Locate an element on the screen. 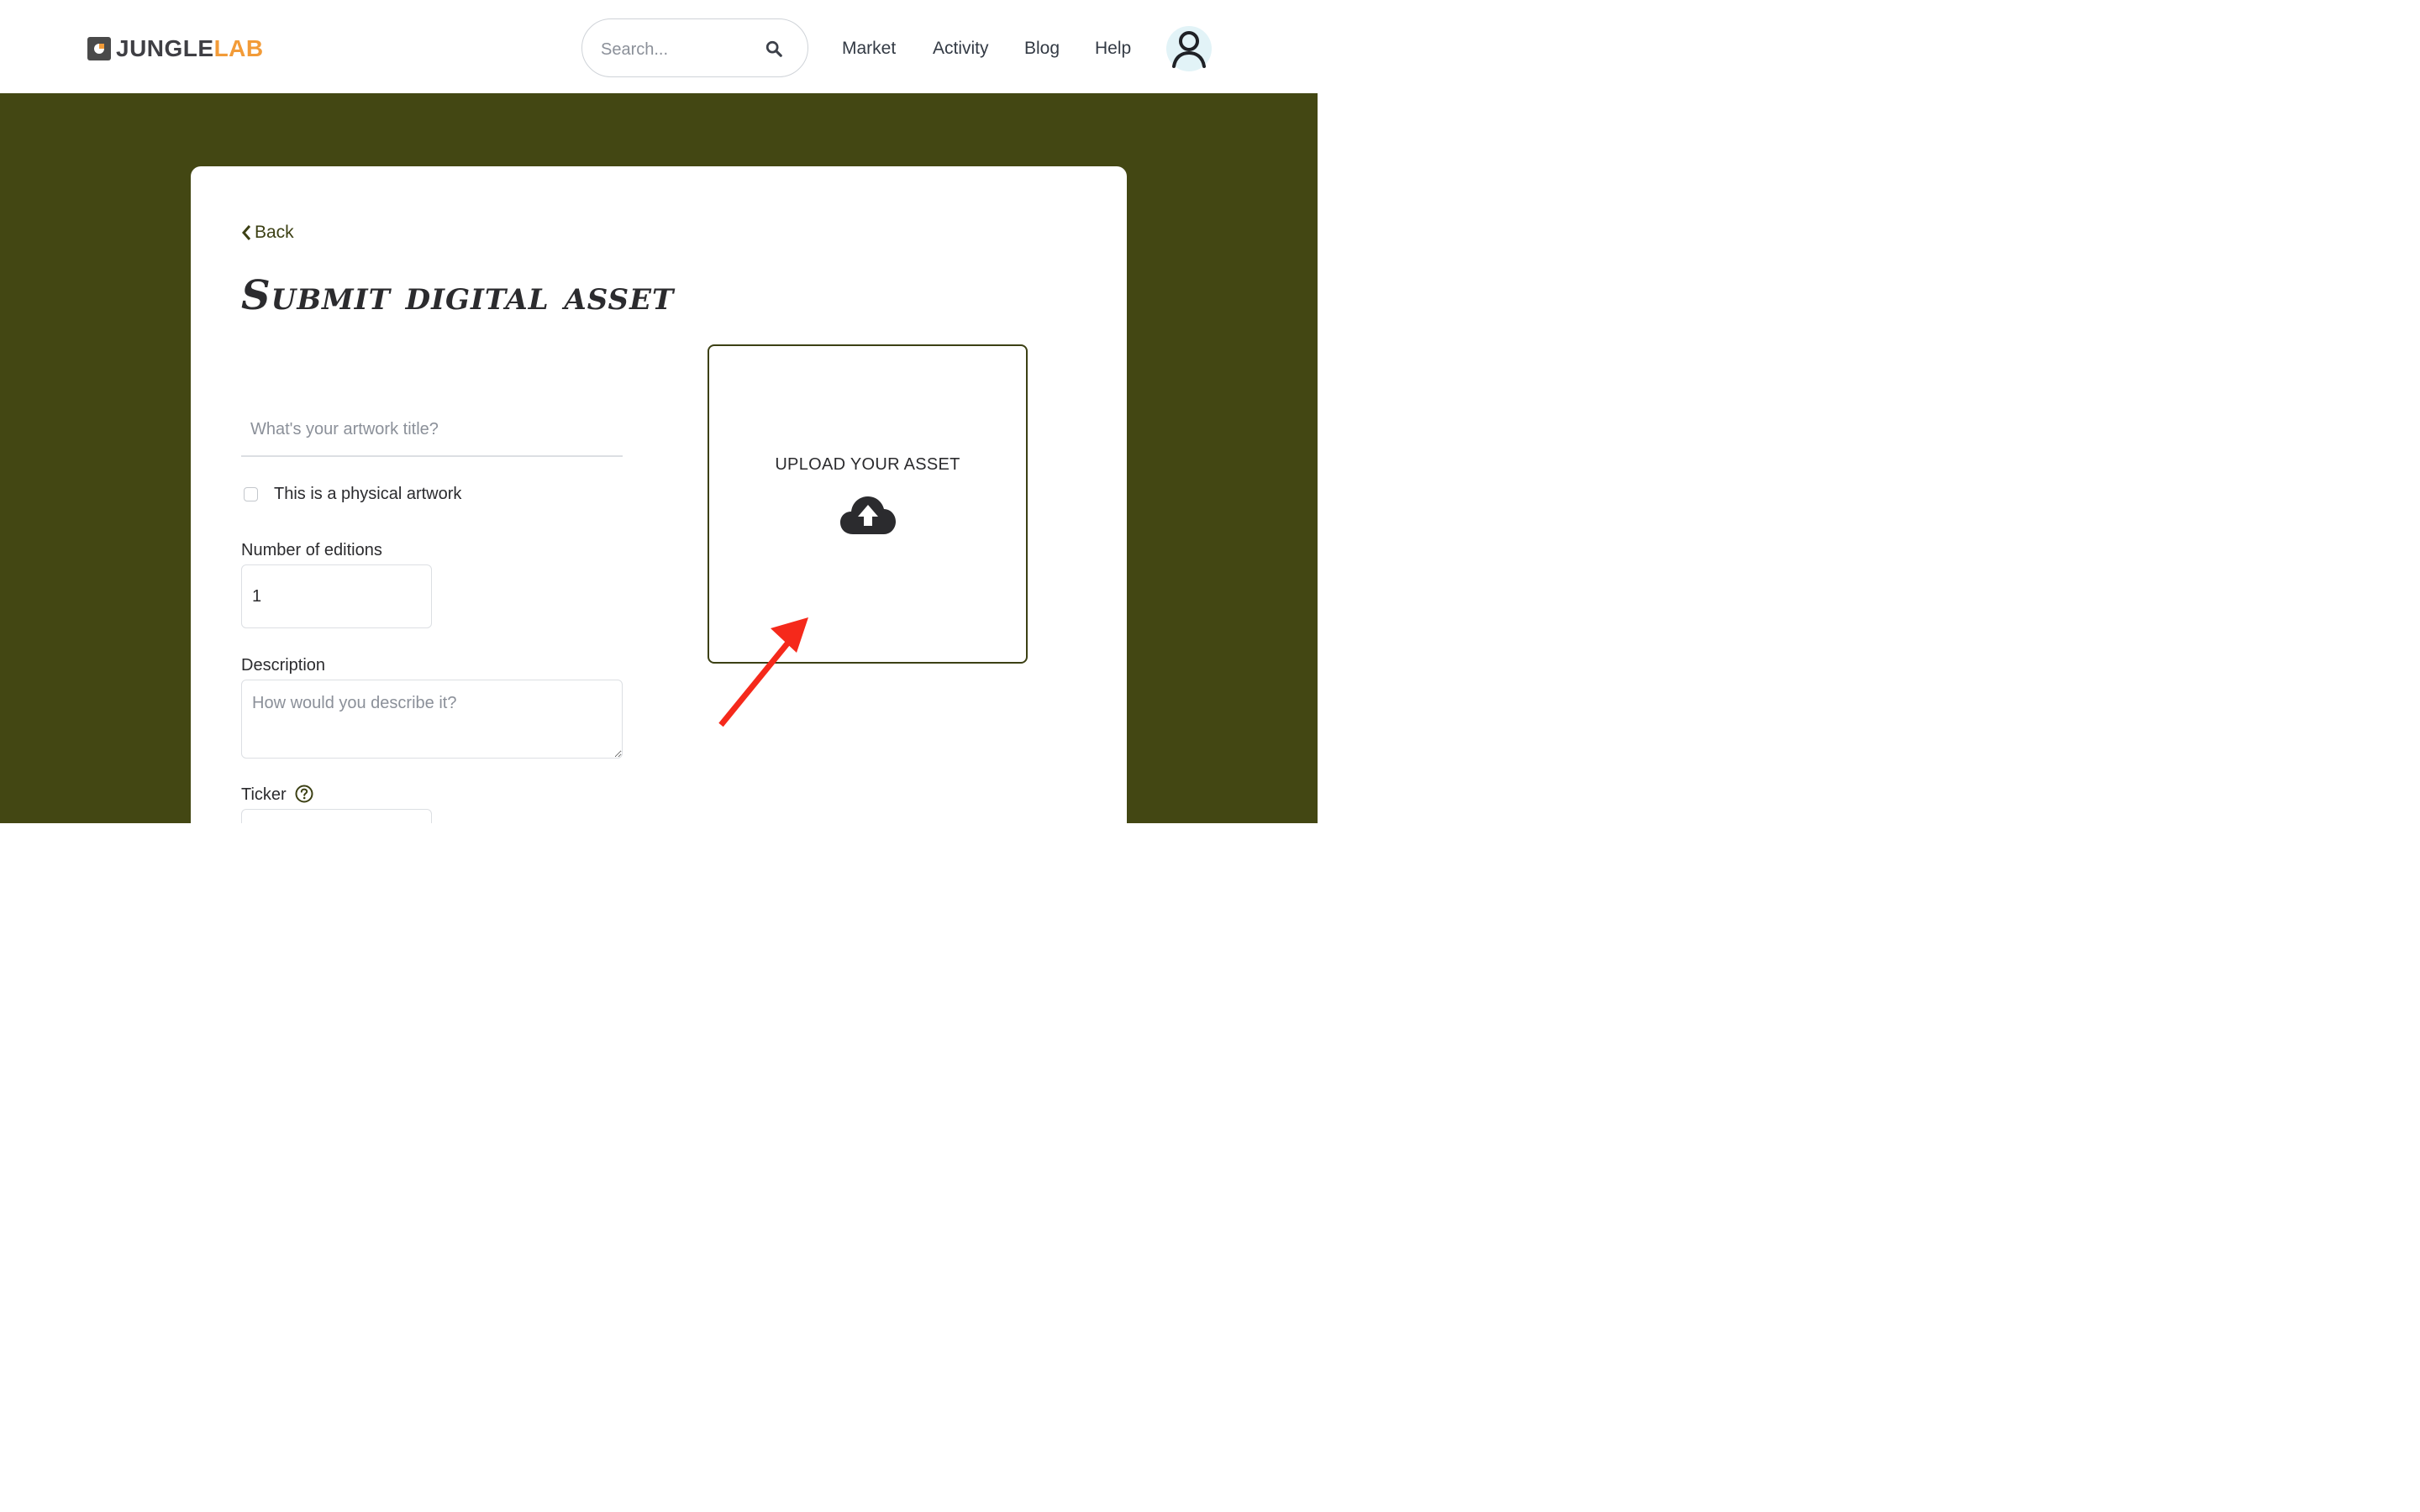  physical-artwork-checkbox is located at coordinates (251, 493).